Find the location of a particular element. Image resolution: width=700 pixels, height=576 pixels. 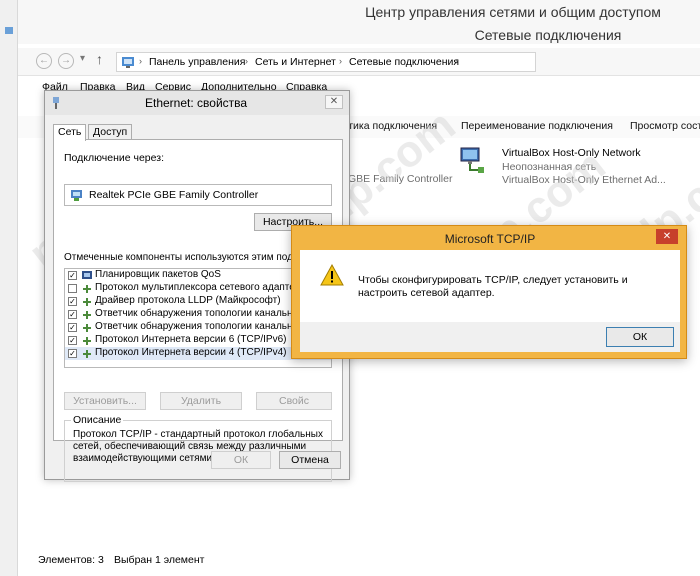

qos-scheduler-icon is located at coordinates (87, 275).